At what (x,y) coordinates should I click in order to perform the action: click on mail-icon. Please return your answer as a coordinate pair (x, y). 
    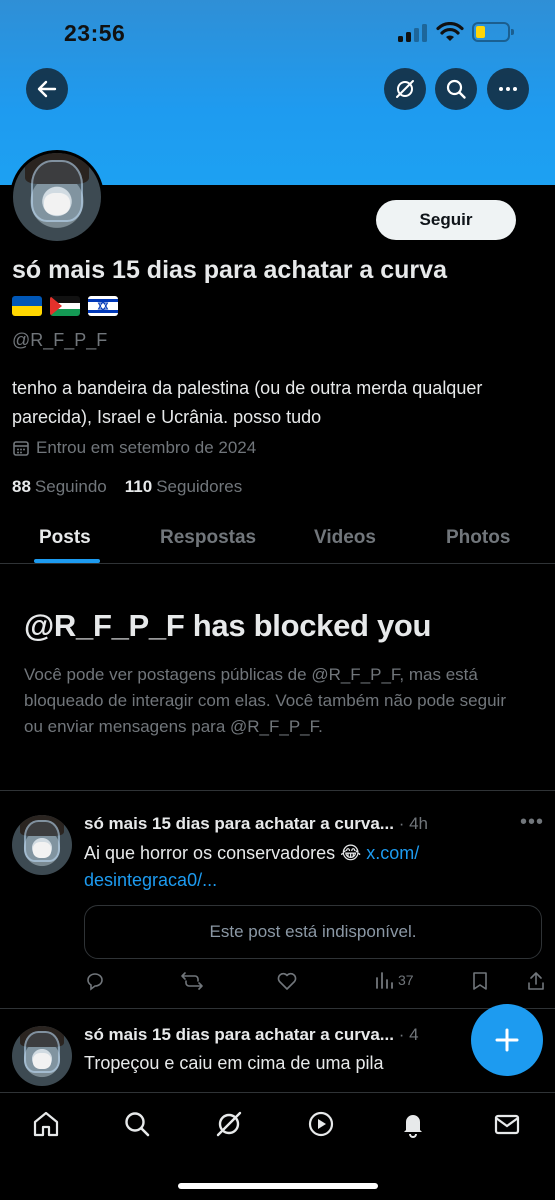
    Looking at the image, I should click on (507, 1124).